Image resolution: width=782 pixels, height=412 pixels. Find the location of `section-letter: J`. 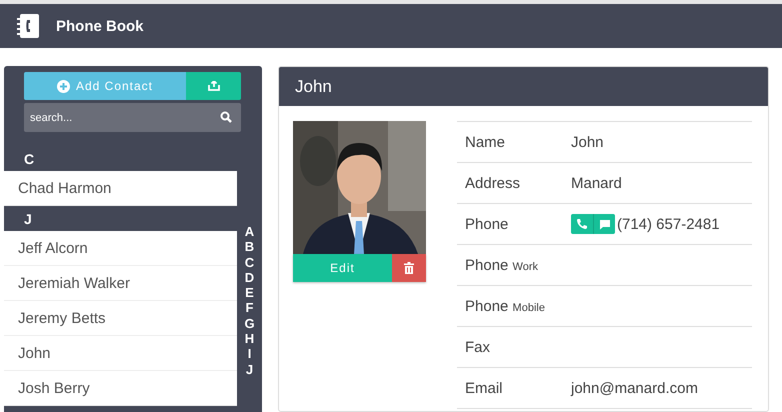

section-letter: J is located at coordinates (28, 219).